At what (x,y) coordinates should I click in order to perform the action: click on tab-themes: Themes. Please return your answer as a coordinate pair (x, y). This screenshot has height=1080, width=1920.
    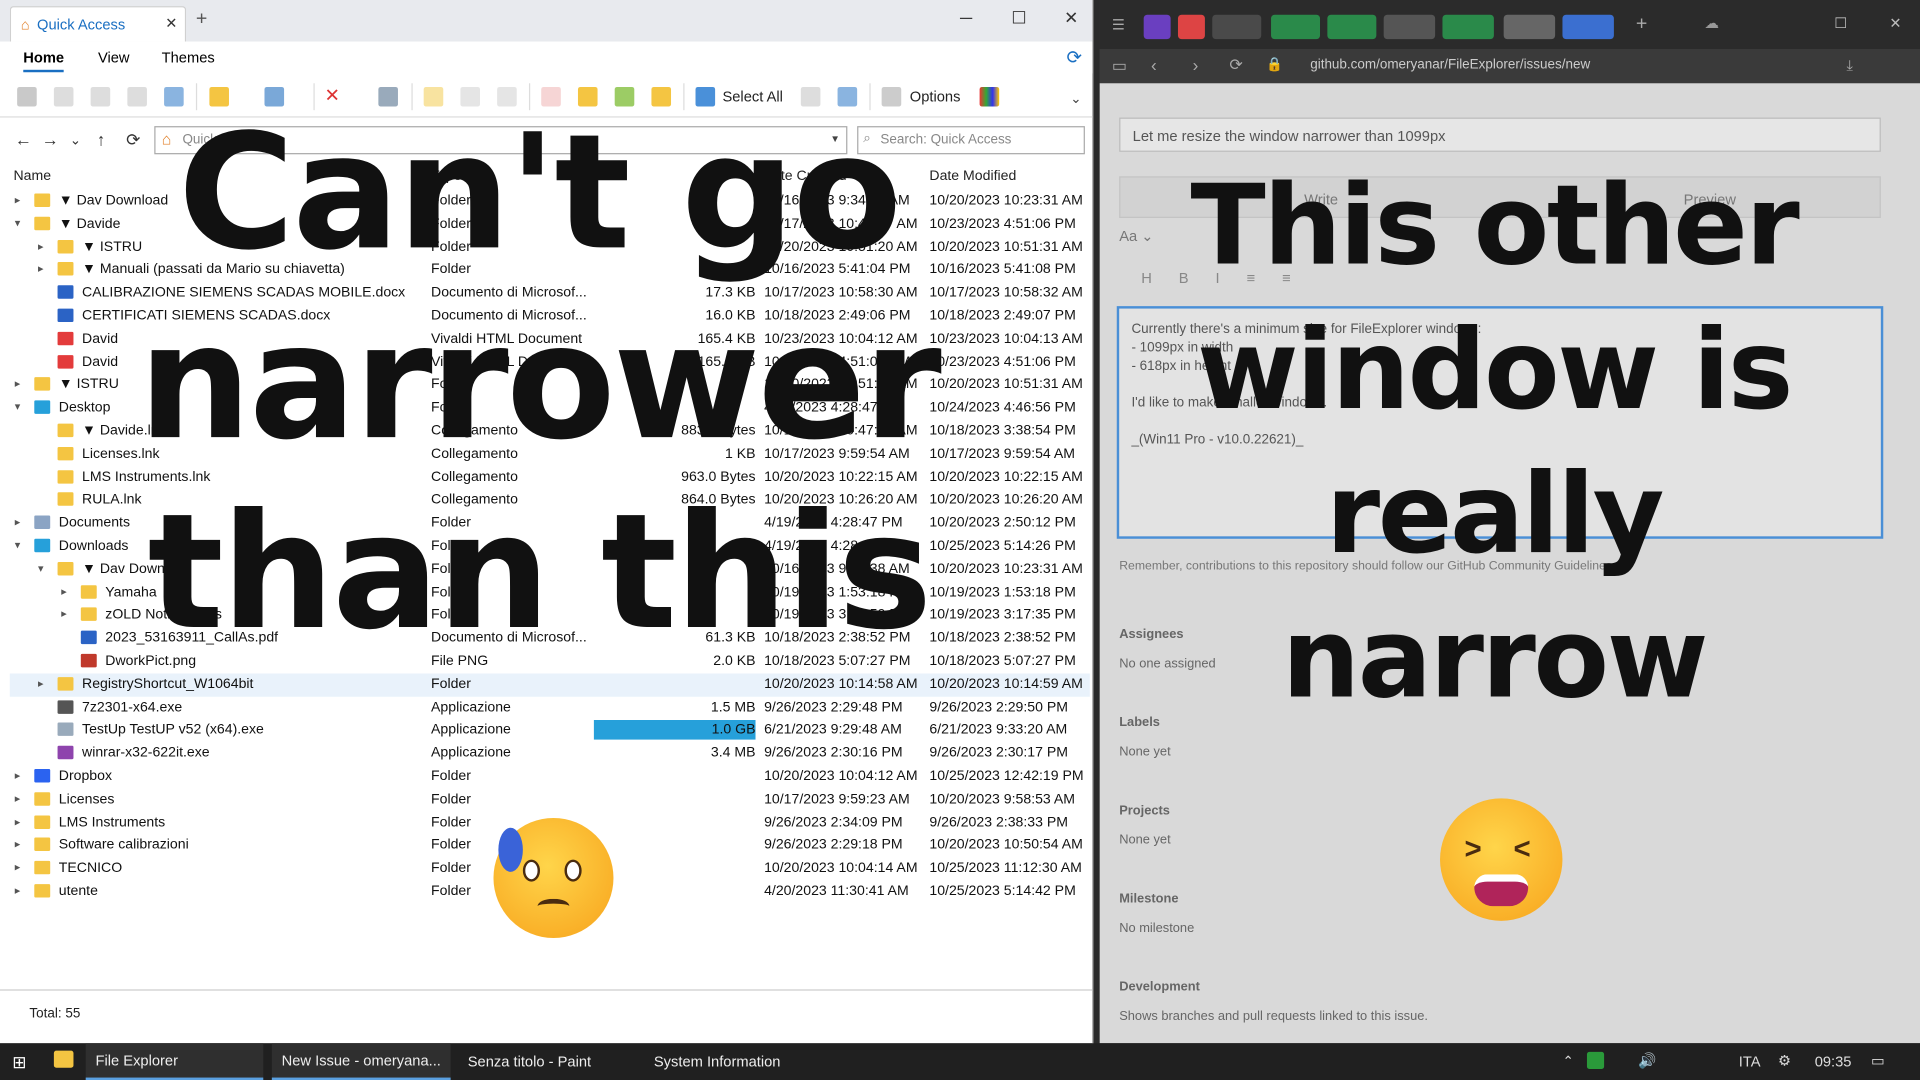
    Looking at the image, I should click on (188, 57).